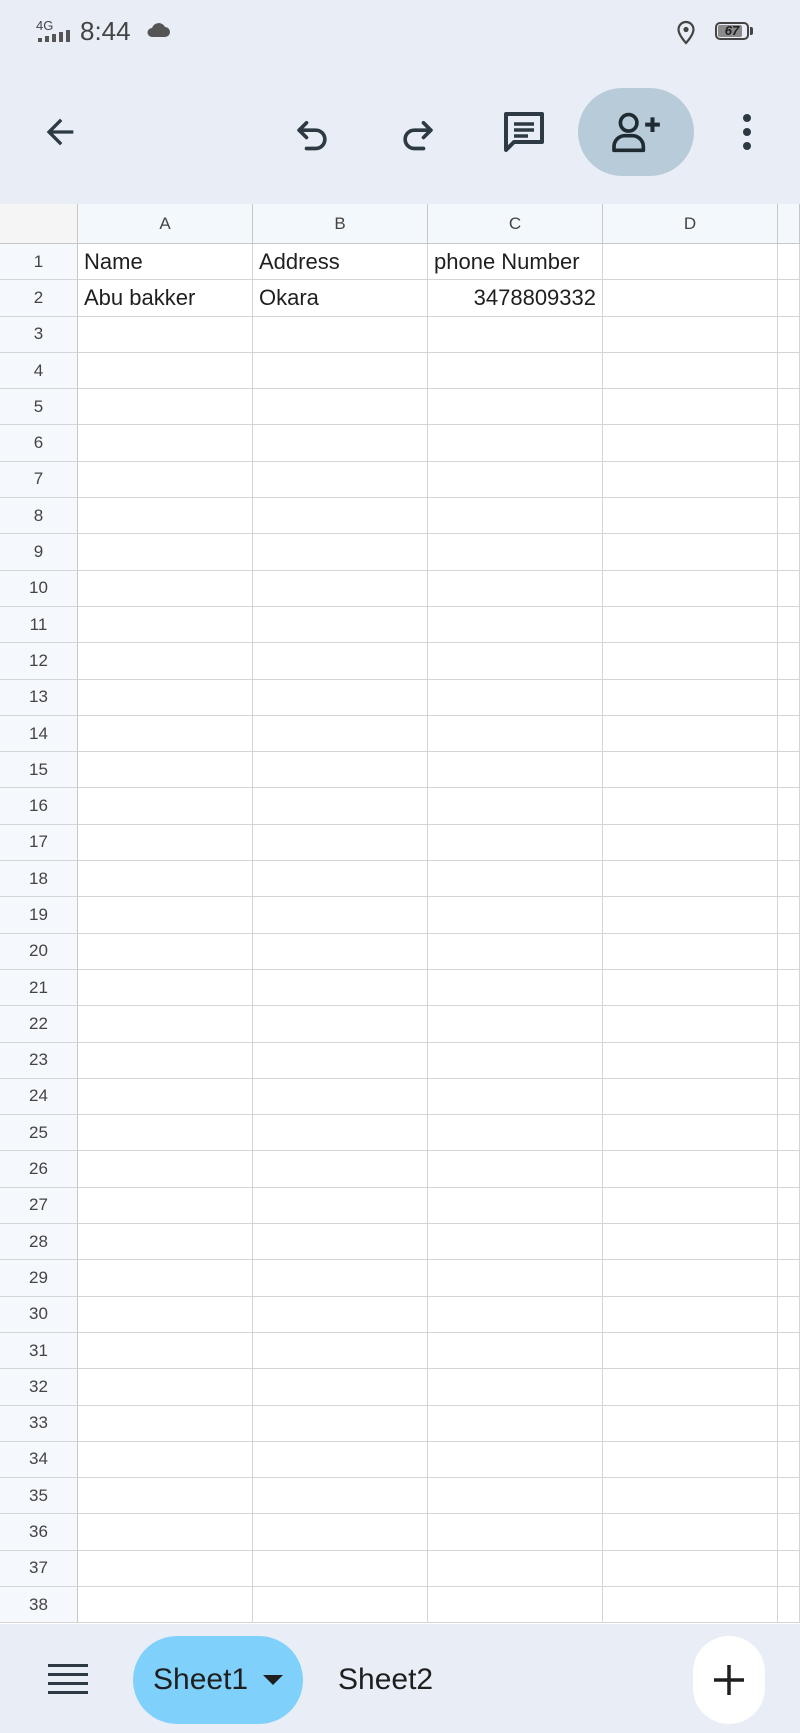  What do you see at coordinates (165, 625) in the screenshot?
I see `cell-a11` at bounding box center [165, 625].